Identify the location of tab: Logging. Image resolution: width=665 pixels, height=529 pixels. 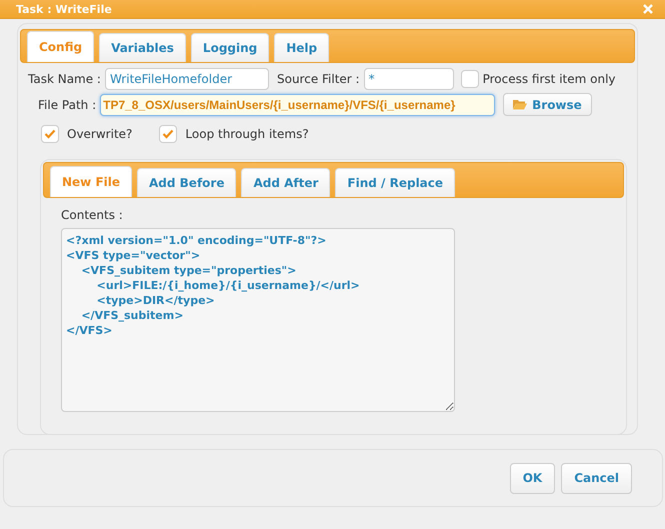
(230, 47).